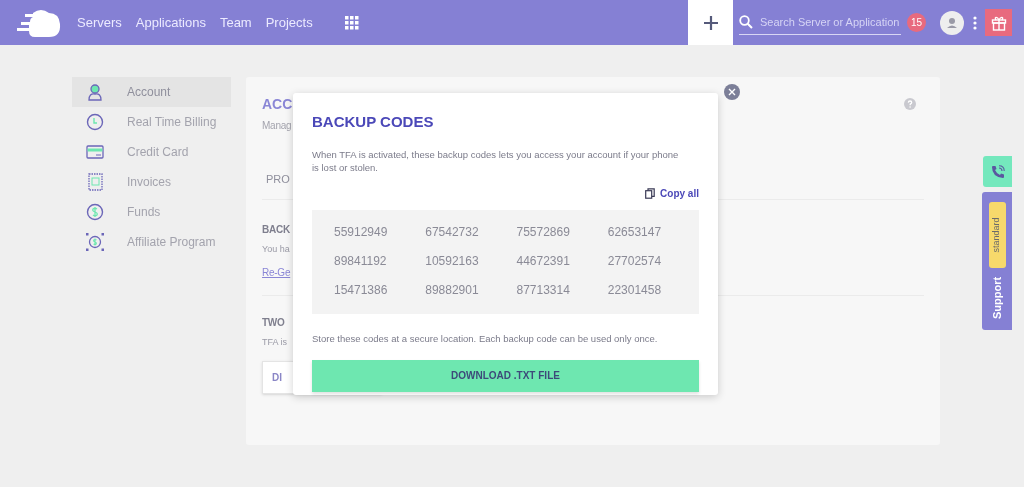 The image size is (1024, 487). What do you see at coordinates (151, 122) in the screenshot?
I see `sidebar-item: Real Time Billing` at bounding box center [151, 122].